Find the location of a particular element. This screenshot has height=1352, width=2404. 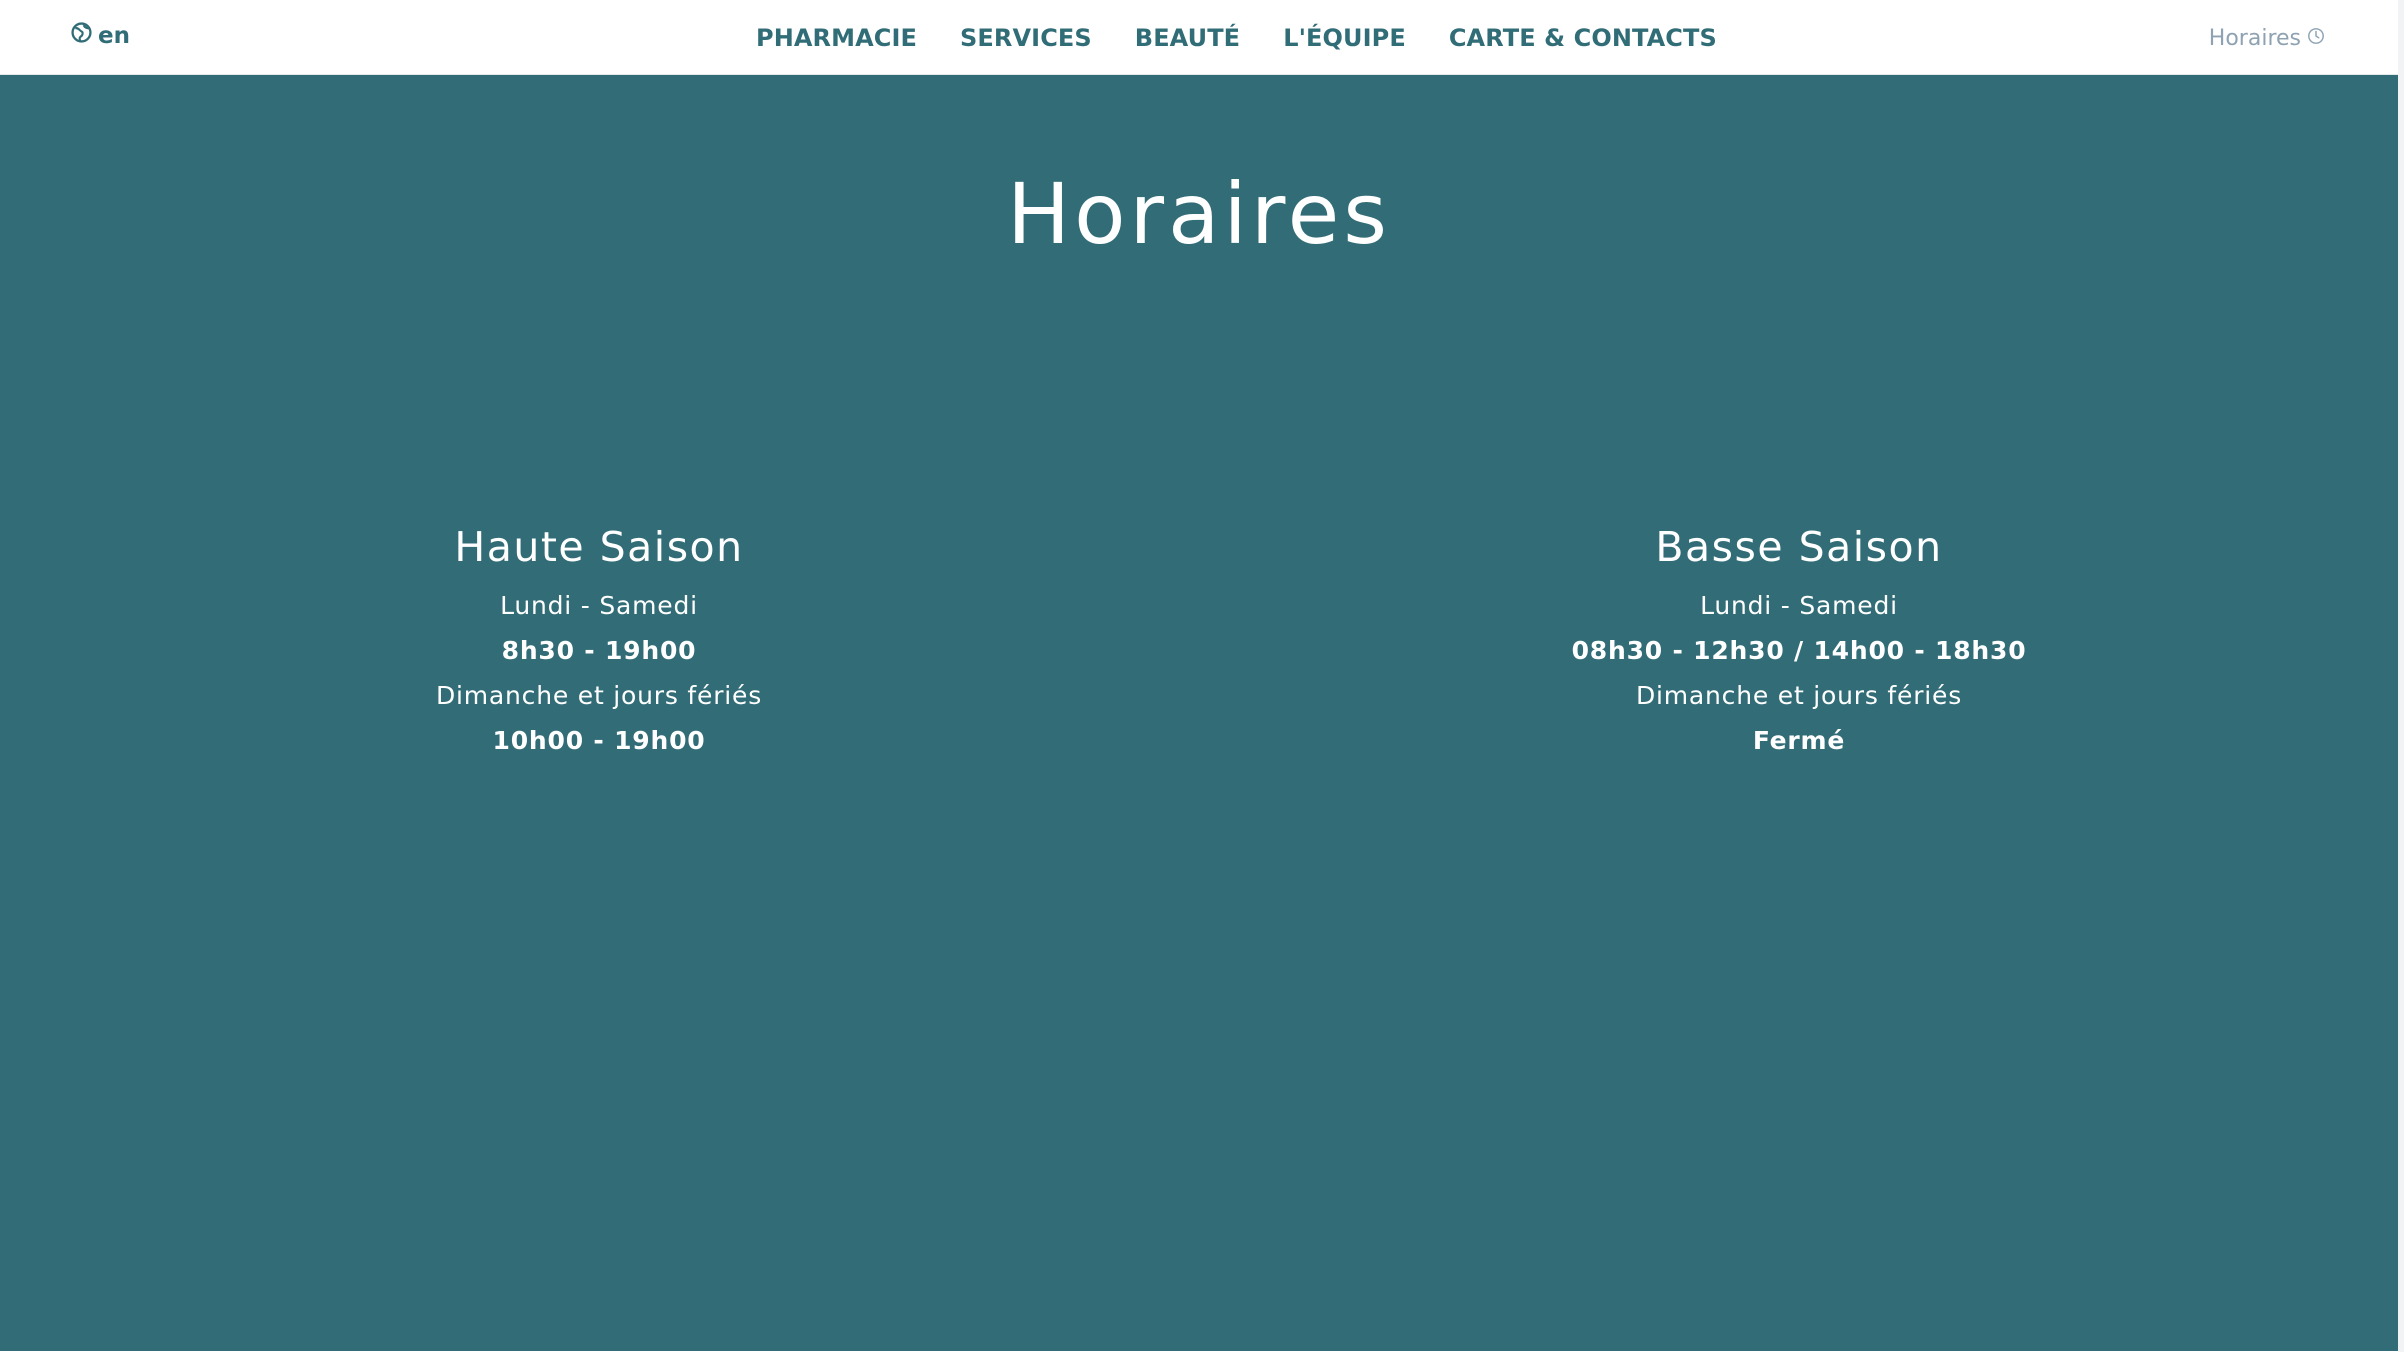

hours-link-label: Horaires is located at coordinates (2254, 38).